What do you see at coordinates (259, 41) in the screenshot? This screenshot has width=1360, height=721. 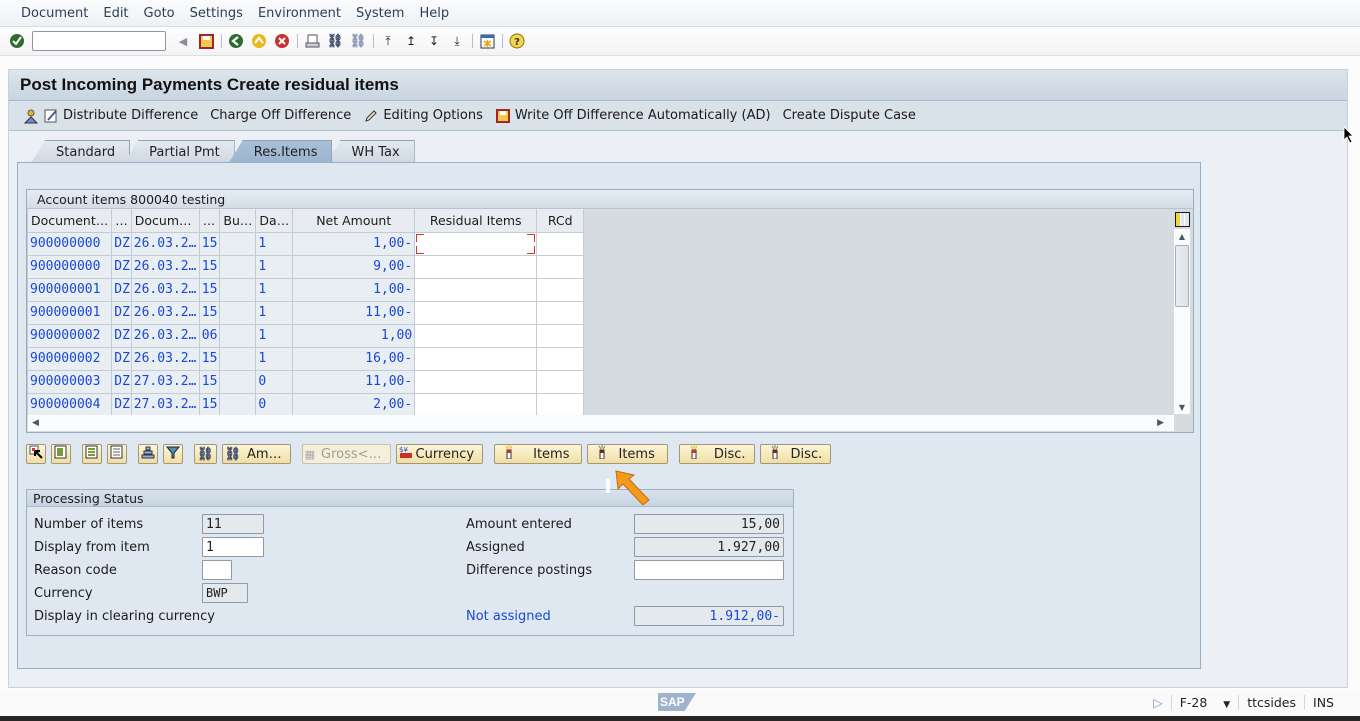 I see `exit-icon` at bounding box center [259, 41].